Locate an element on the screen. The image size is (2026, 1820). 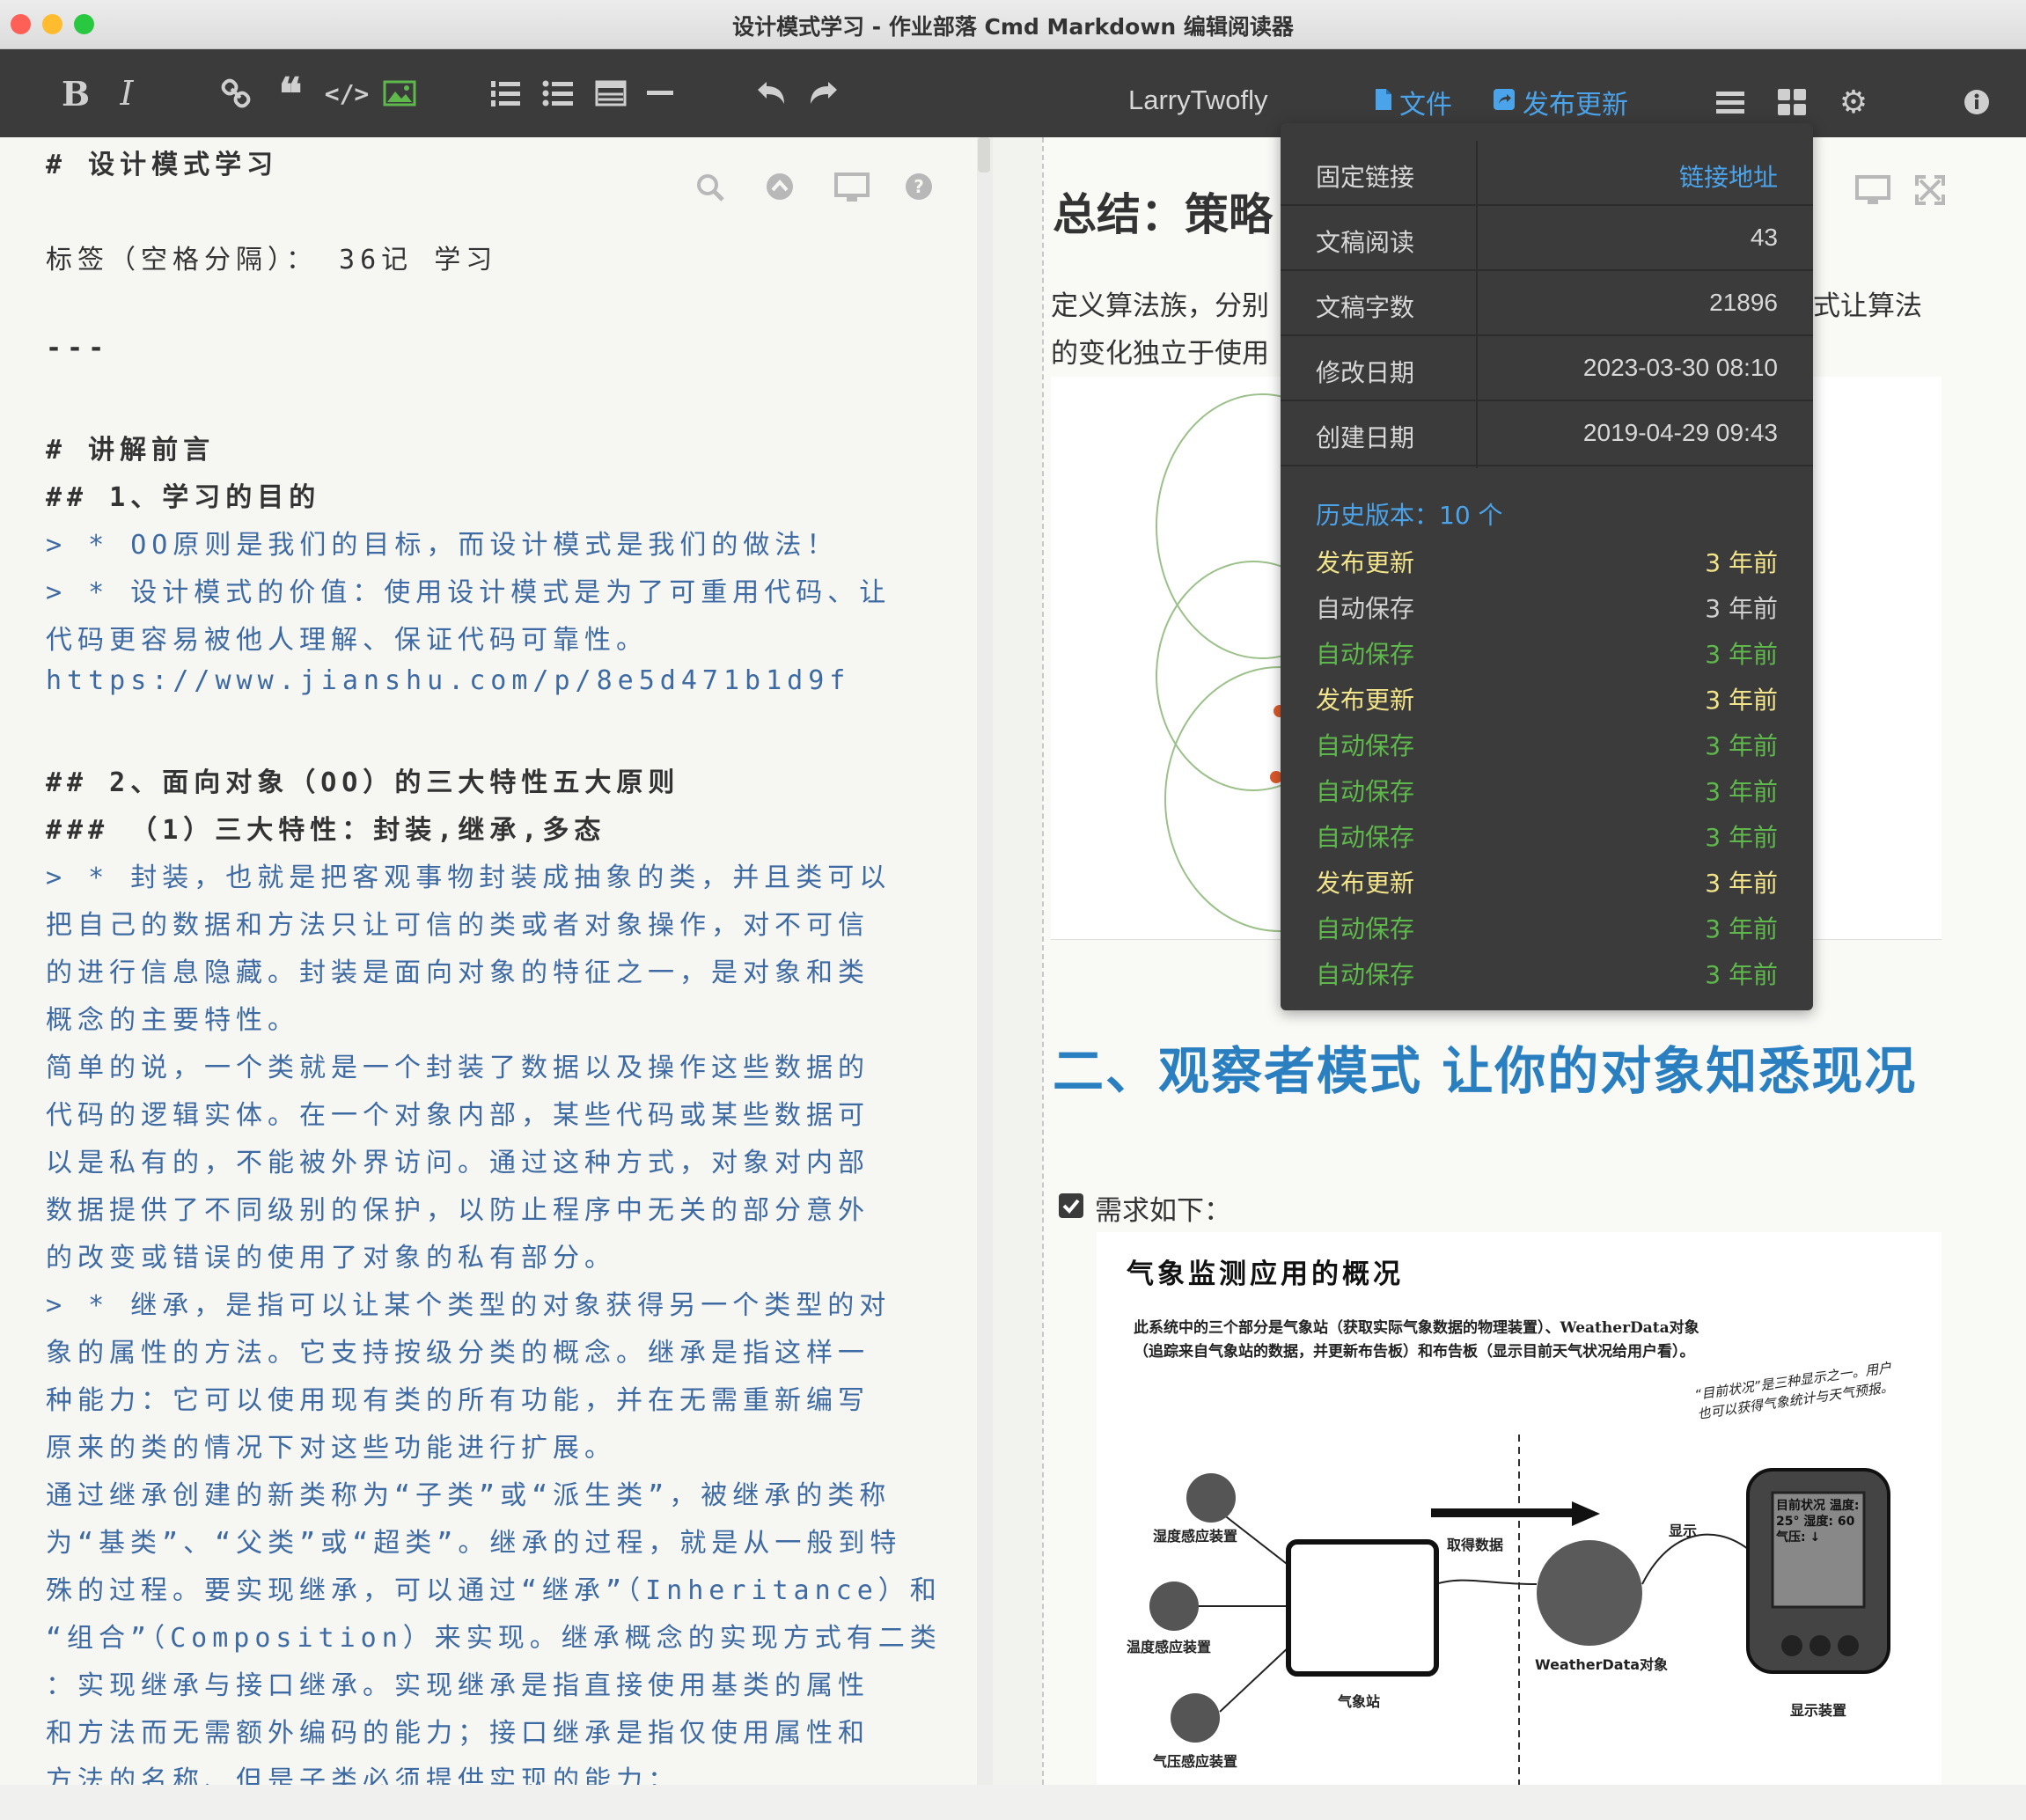
editor-line: 为“基类”、“父类”或“超类”。继承的过程，就是从一般到特 is located at coordinates (473, 1540).